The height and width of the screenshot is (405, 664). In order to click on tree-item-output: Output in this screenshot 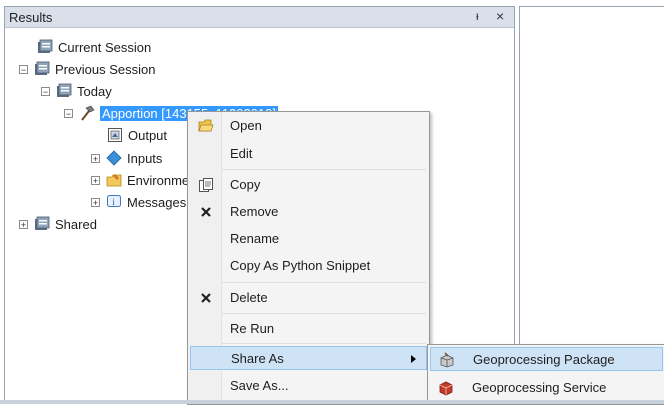, I will do `click(137, 135)`.